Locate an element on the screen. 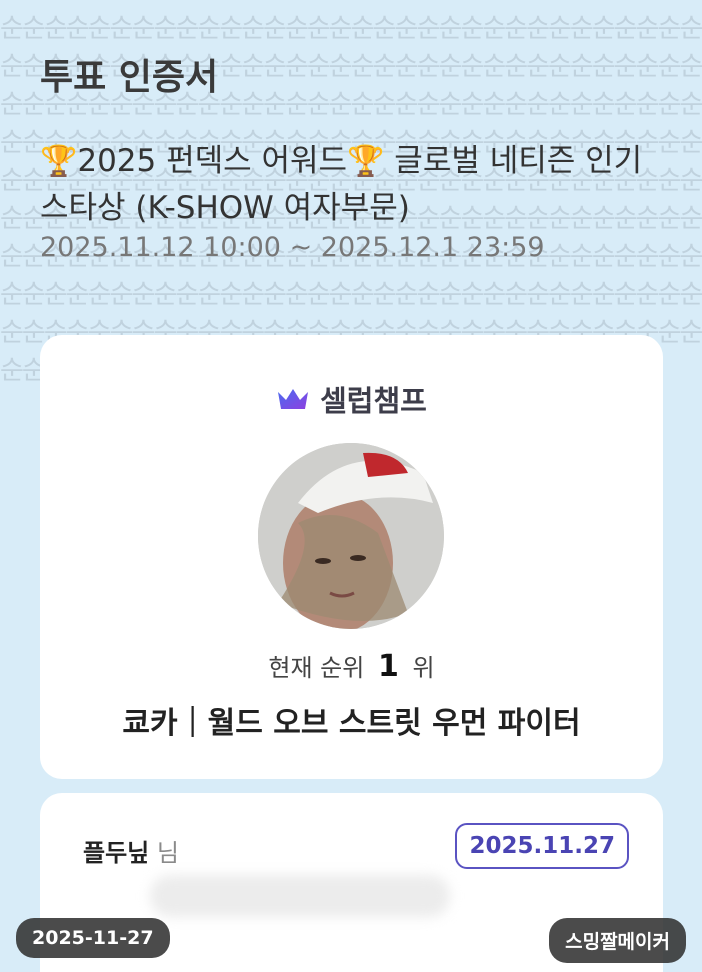 The width and height of the screenshot is (702, 972). current-rank: 현재 순위 1 위 is located at coordinates (351, 666).